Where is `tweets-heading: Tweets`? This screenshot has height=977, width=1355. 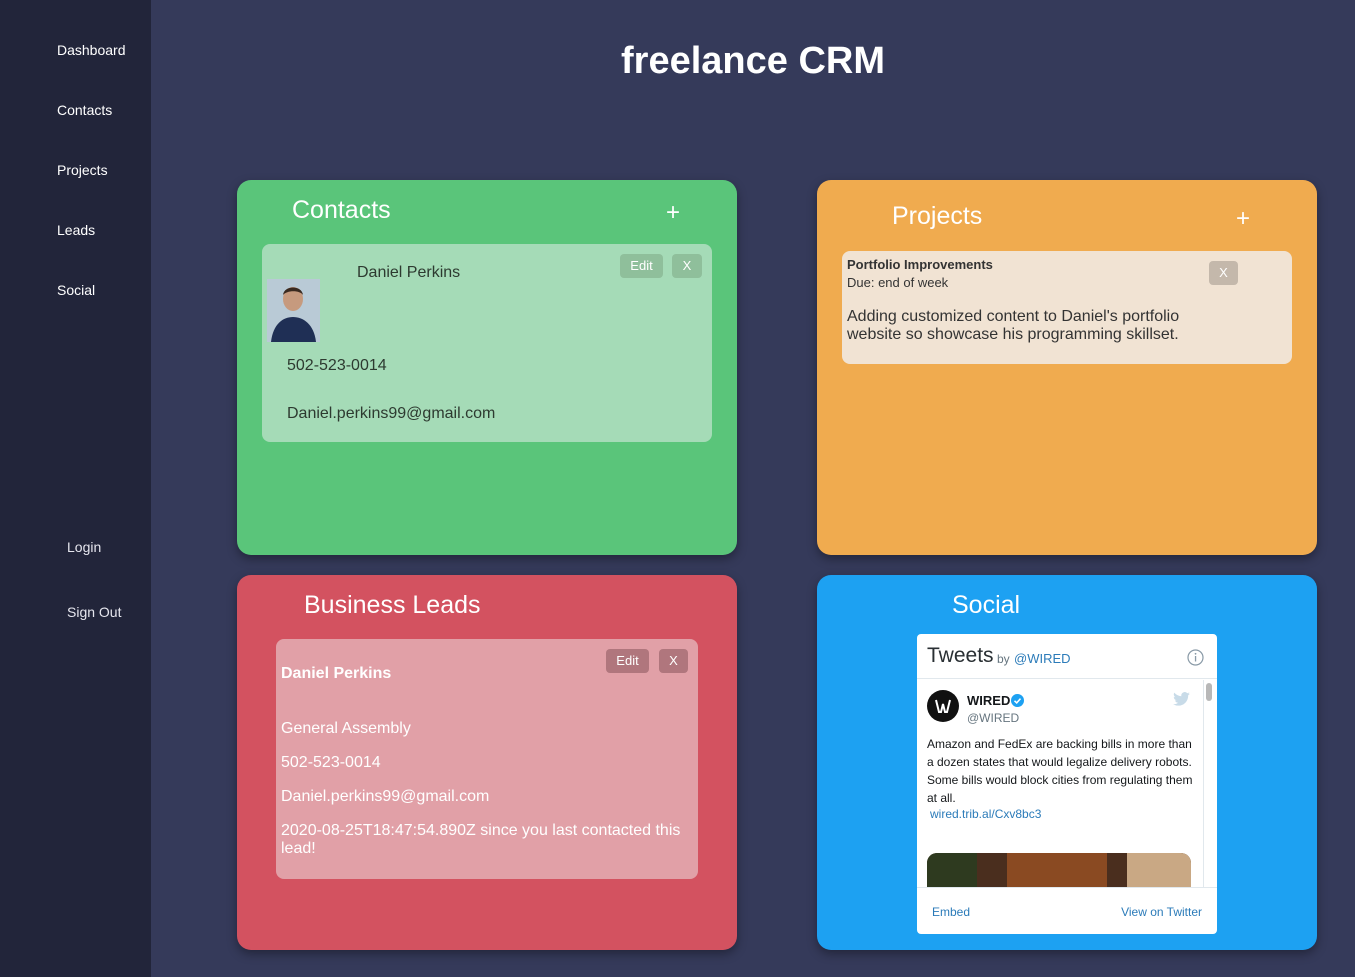
tweets-heading: Tweets is located at coordinates (960, 655).